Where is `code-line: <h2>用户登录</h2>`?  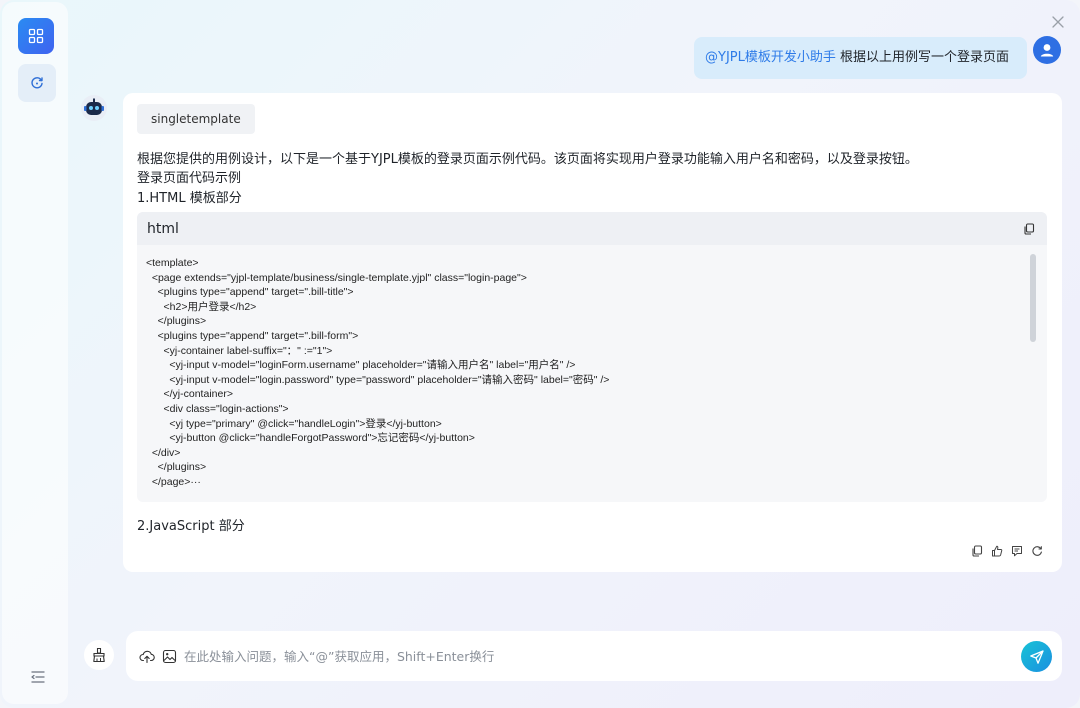
code-line: <h2>用户登录</h2> is located at coordinates (201, 306).